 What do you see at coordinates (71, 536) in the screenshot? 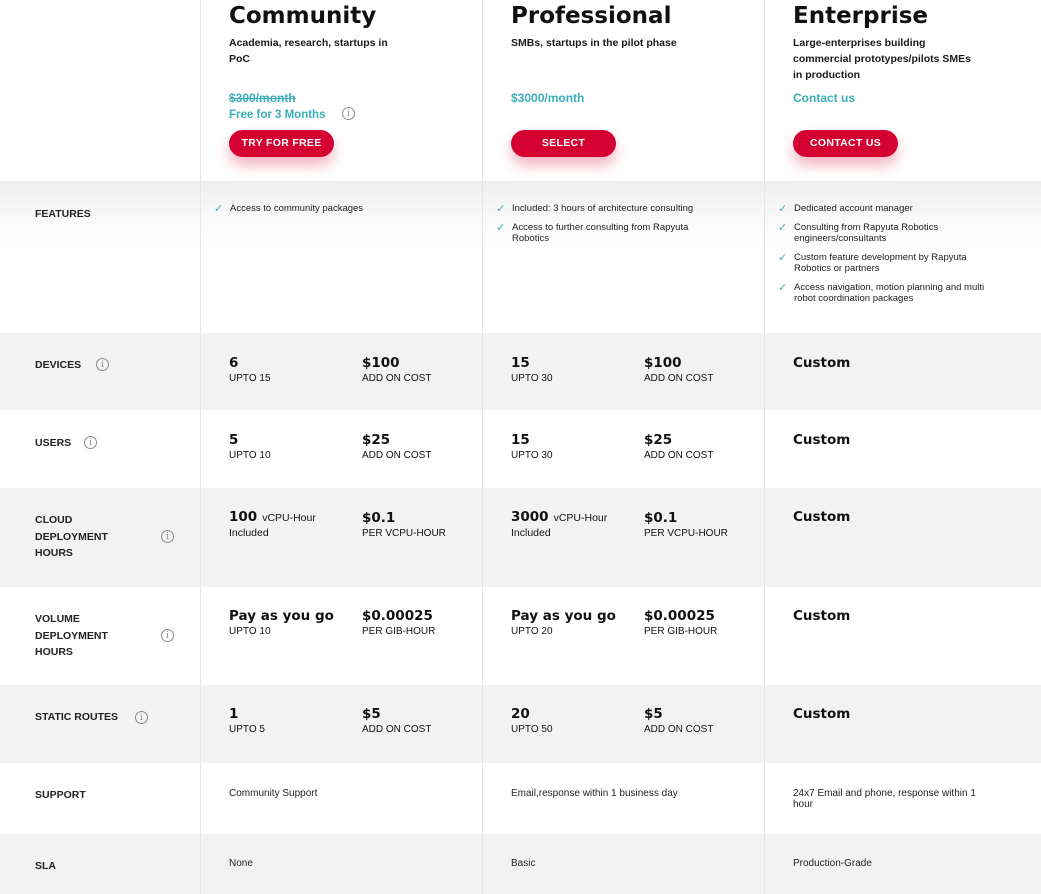
I see `row-label-cloud-deployment: CLOUD DEPLOYMENT HOURS` at bounding box center [71, 536].